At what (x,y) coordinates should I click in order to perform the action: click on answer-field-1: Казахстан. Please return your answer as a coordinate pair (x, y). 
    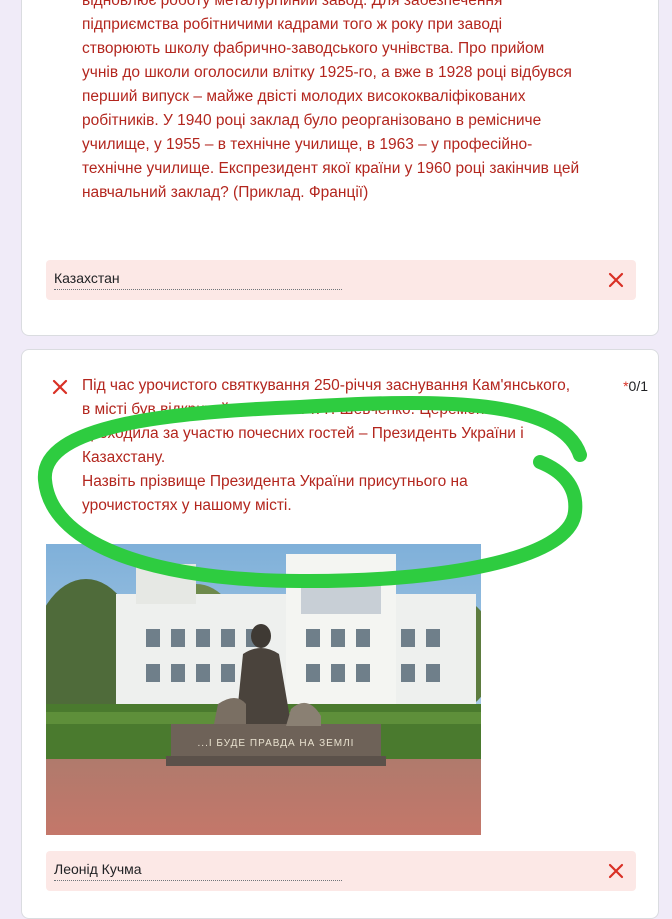
    Looking at the image, I should click on (341, 280).